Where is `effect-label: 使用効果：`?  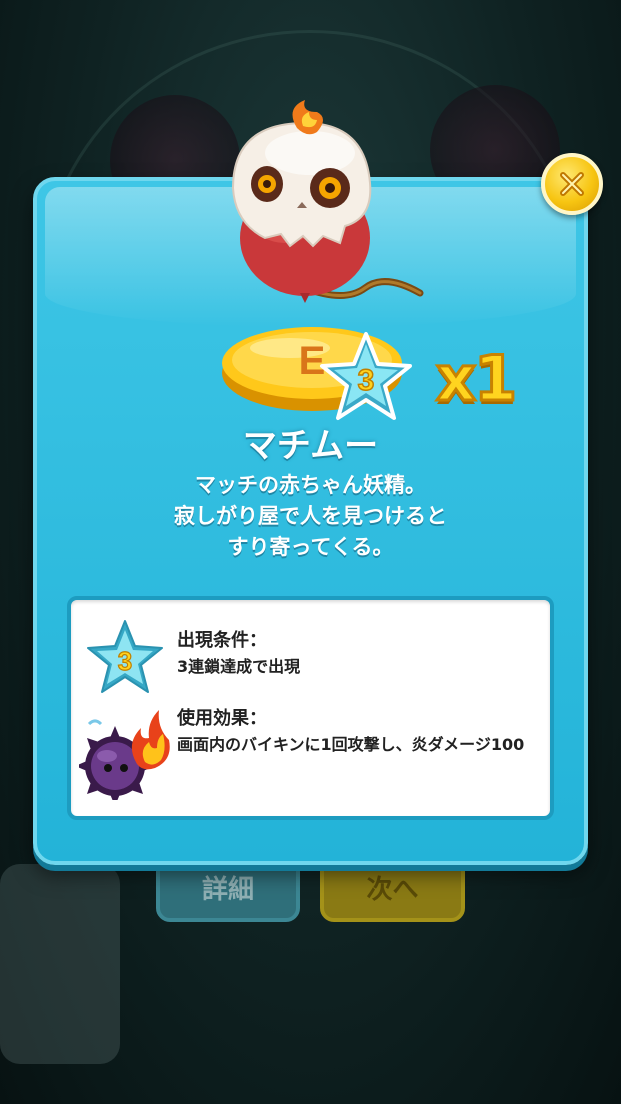
effect-label: 使用効果： is located at coordinates (222, 718).